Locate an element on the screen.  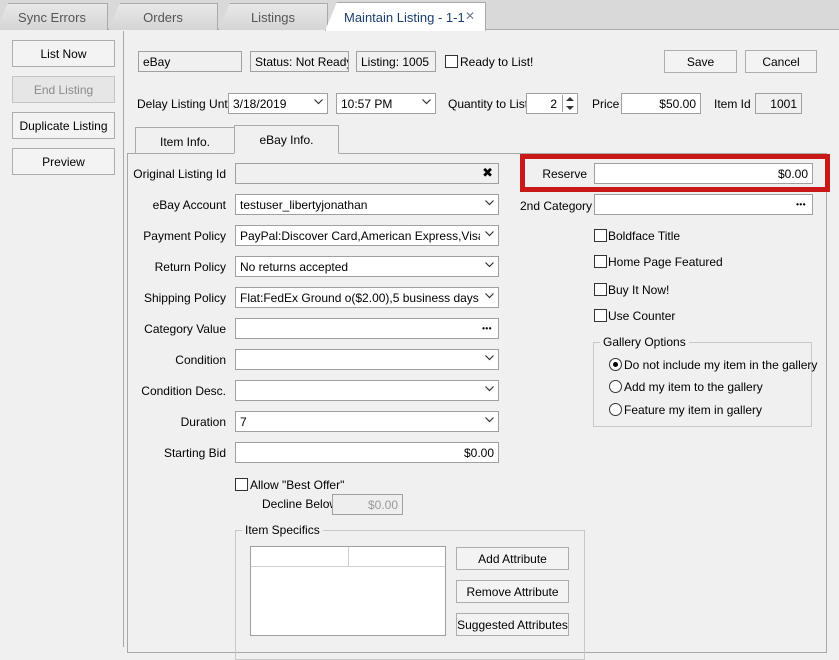
tab-label: Listings is located at coordinates (273, 17).